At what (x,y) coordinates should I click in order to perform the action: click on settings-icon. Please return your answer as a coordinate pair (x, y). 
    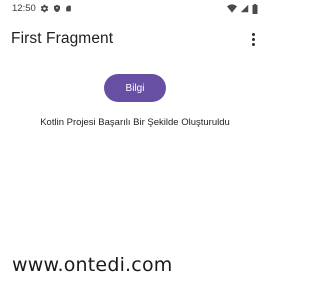
    Looking at the image, I should click on (44, 8).